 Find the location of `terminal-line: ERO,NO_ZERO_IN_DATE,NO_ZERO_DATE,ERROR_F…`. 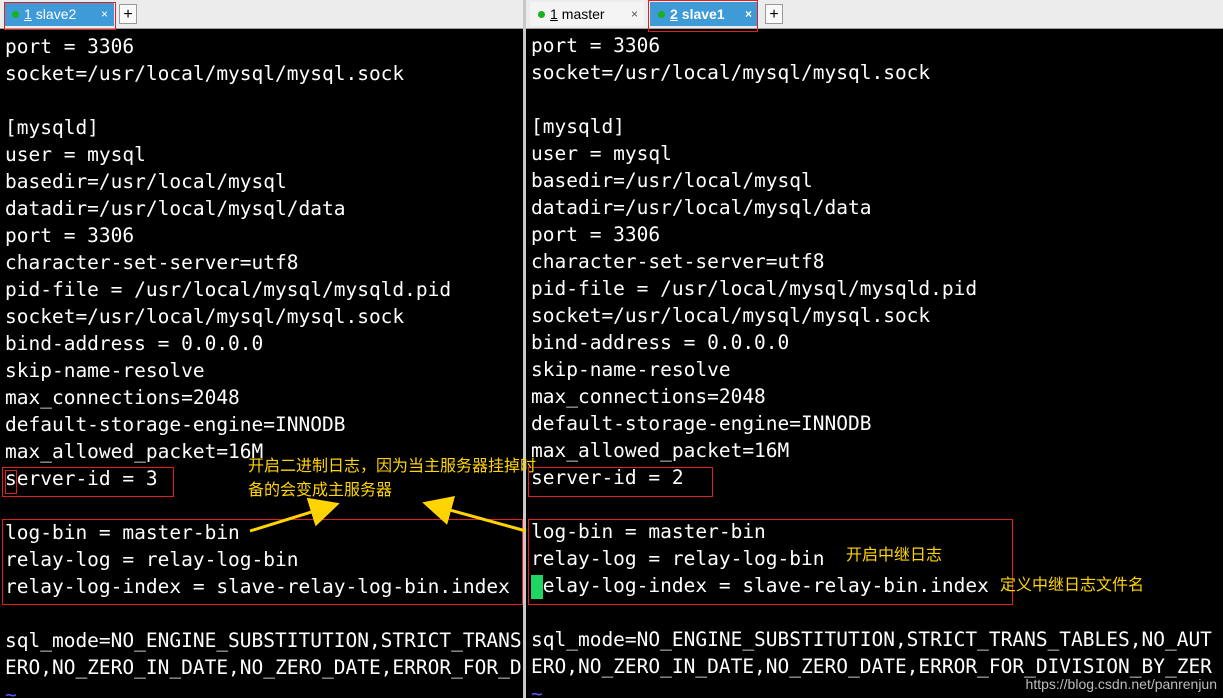

terminal-line: ERO,NO_ZERO_IN_DATE,NO_ZERO_DATE,ERROR_F… is located at coordinates (263, 667).